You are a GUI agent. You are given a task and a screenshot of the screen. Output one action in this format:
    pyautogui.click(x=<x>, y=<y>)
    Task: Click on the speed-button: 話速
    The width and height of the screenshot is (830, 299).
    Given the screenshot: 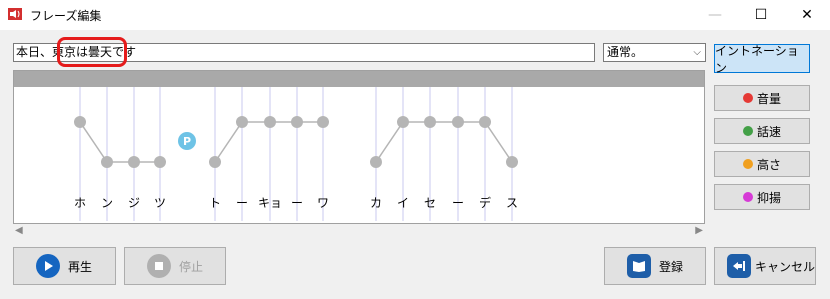 What is the action you would take?
    pyautogui.click(x=762, y=131)
    